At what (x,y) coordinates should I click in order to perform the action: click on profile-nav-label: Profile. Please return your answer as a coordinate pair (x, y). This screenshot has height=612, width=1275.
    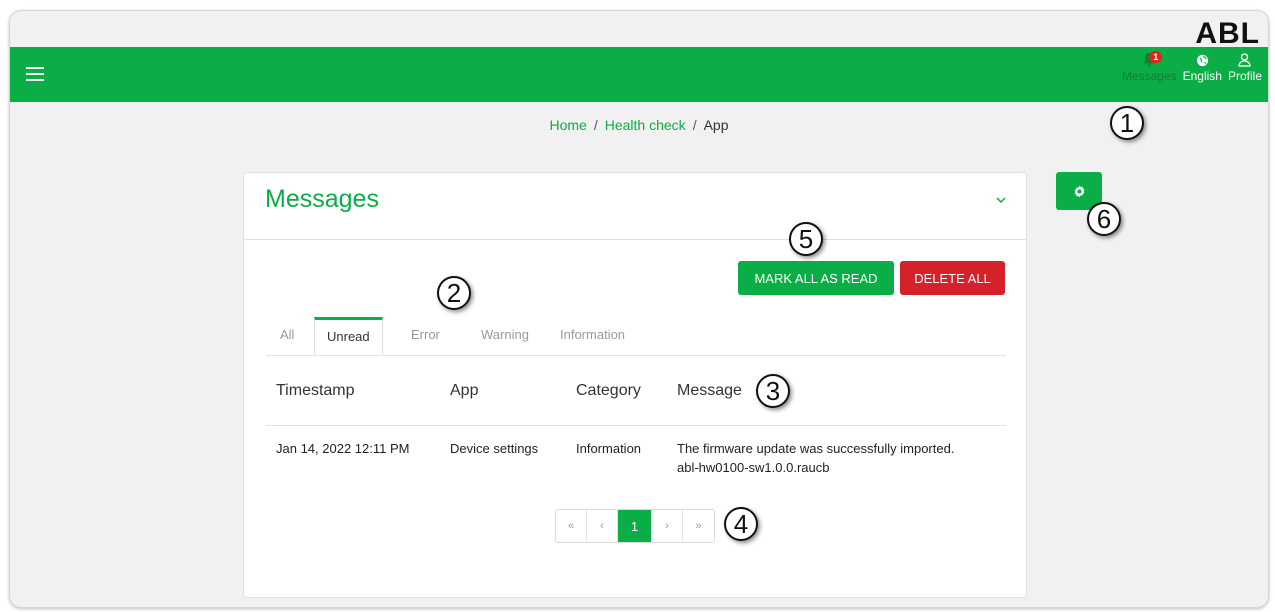
    Looking at the image, I should click on (1244, 76).